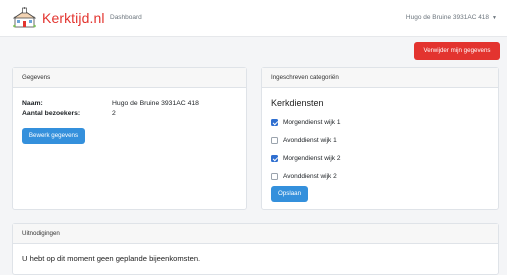  I want to click on visitors-value: 2, so click(114, 113).